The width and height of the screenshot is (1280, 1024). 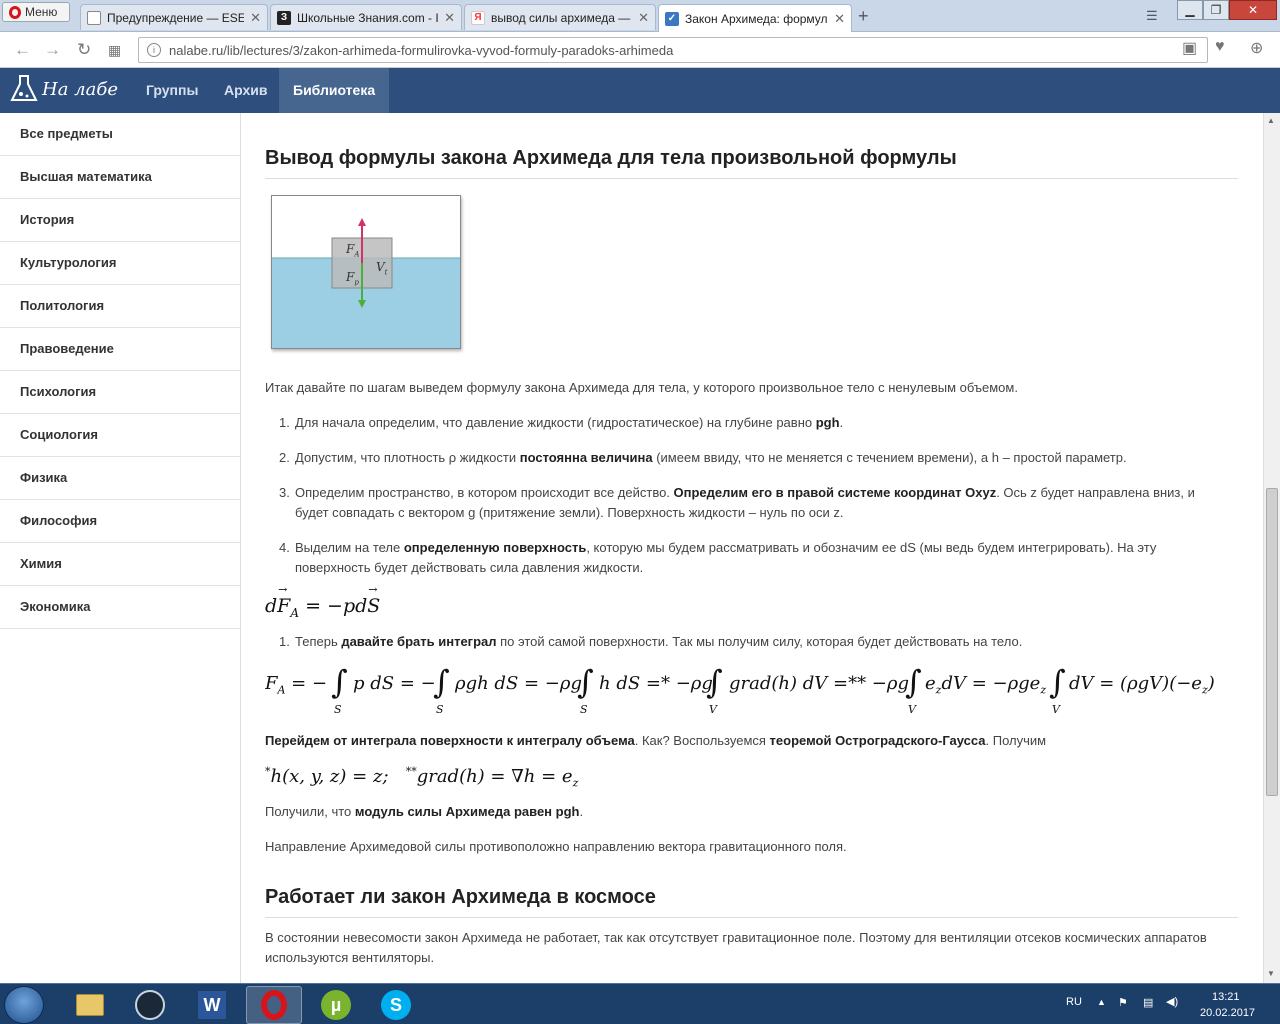 I want to click on tab-menu-icon: ☰, so click(x=1152, y=16).